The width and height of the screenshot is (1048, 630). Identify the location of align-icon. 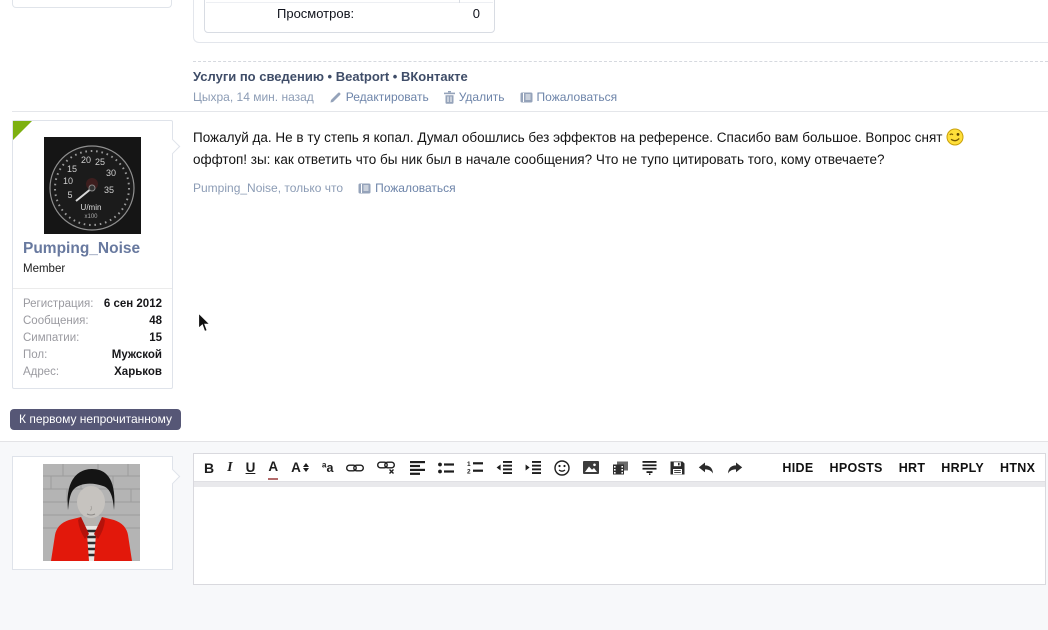
(418, 467).